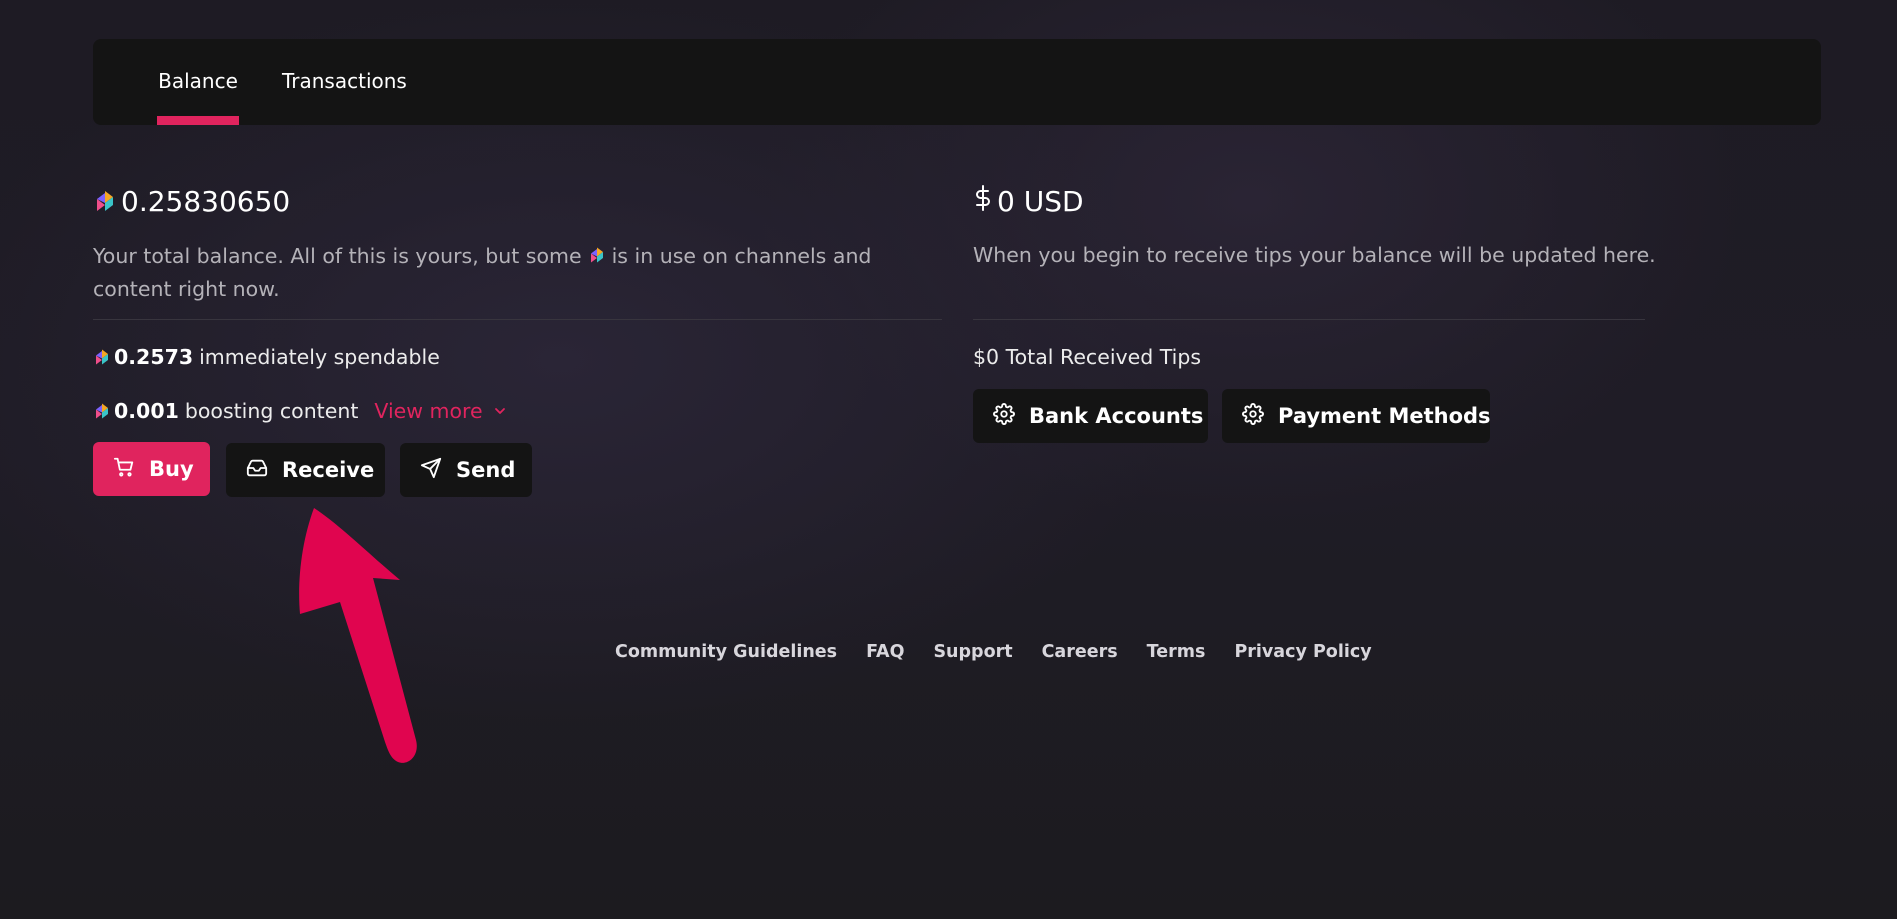 The height and width of the screenshot is (919, 1897). Describe the element at coordinates (431, 470) in the screenshot. I see `send-icon` at that location.